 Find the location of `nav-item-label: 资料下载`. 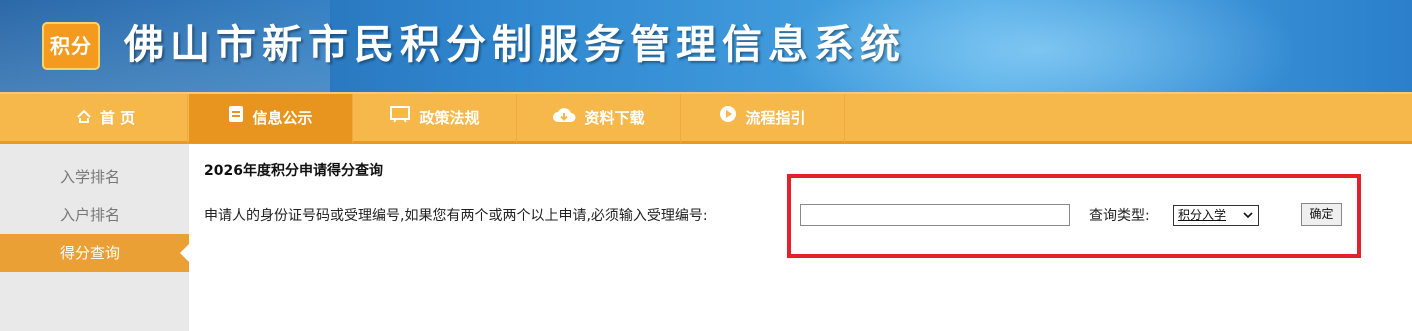

nav-item-label: 资料下载 is located at coordinates (614, 118).